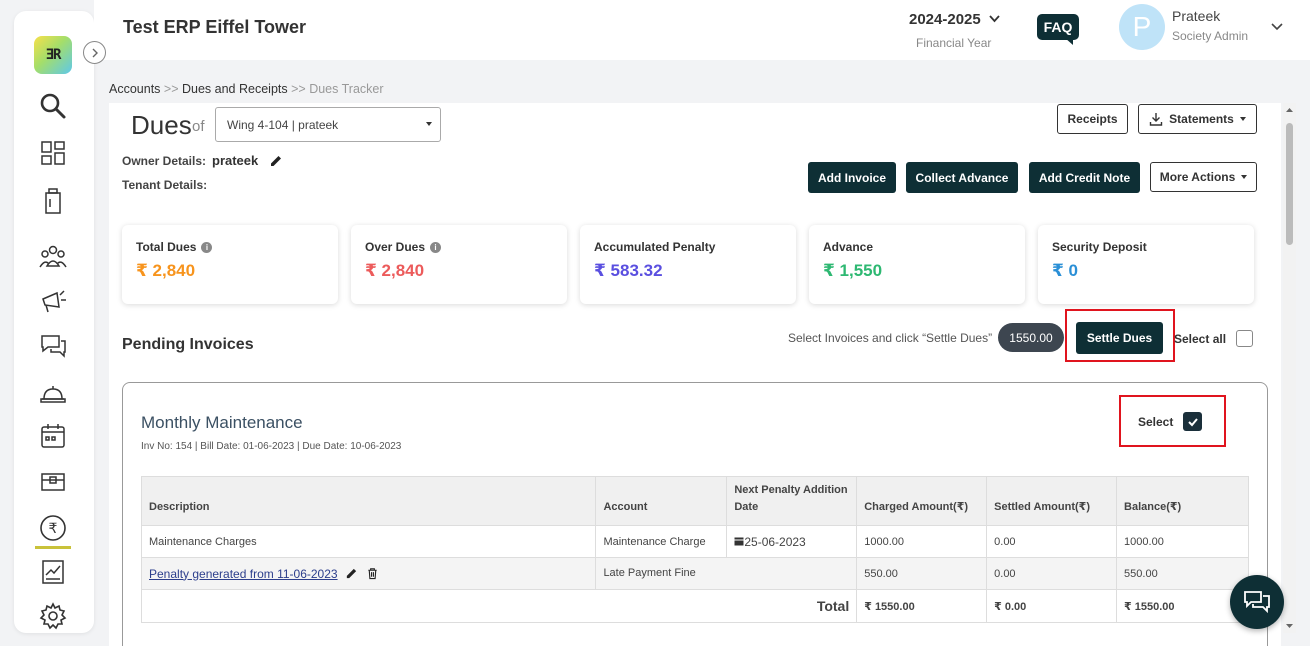 The width and height of the screenshot is (1310, 646). I want to click on scroll-down-icon, so click(1289, 626).